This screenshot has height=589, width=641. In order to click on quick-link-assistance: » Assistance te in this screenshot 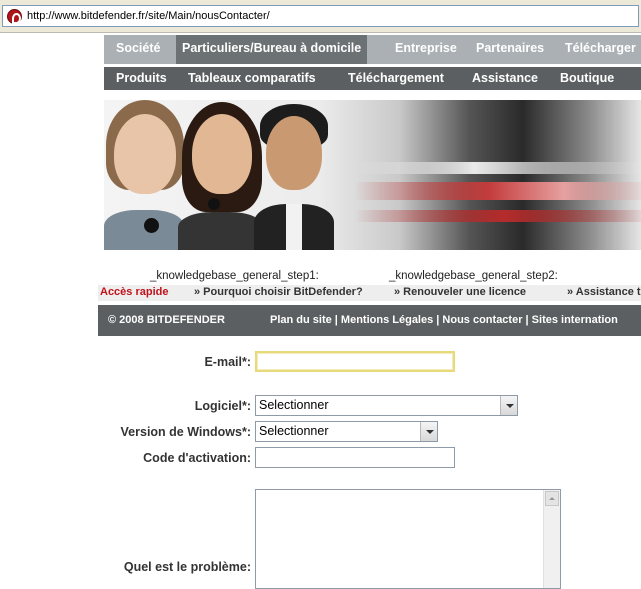, I will do `click(604, 292)`.